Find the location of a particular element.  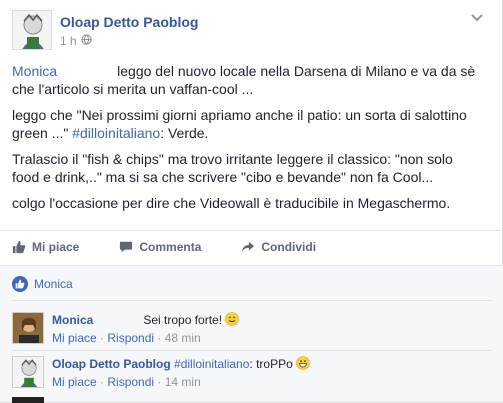

comment-time: 48 min is located at coordinates (183, 338).